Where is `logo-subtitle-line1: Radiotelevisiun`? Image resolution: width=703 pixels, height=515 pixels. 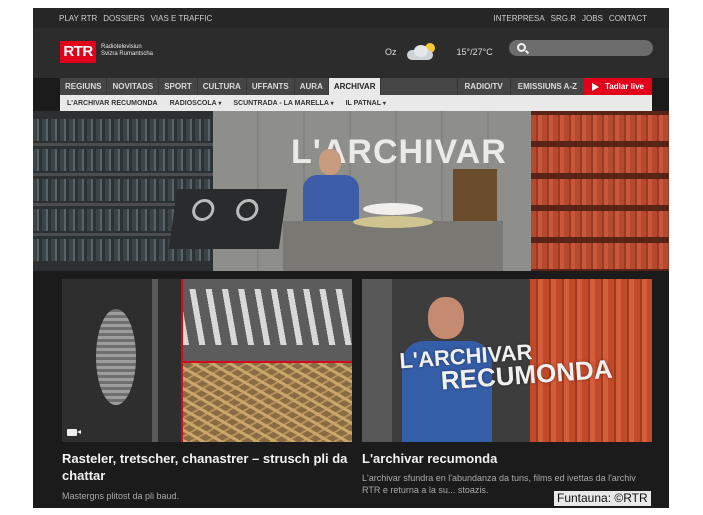
logo-subtitle-line1: Radiotelevisiun is located at coordinates (121, 47).